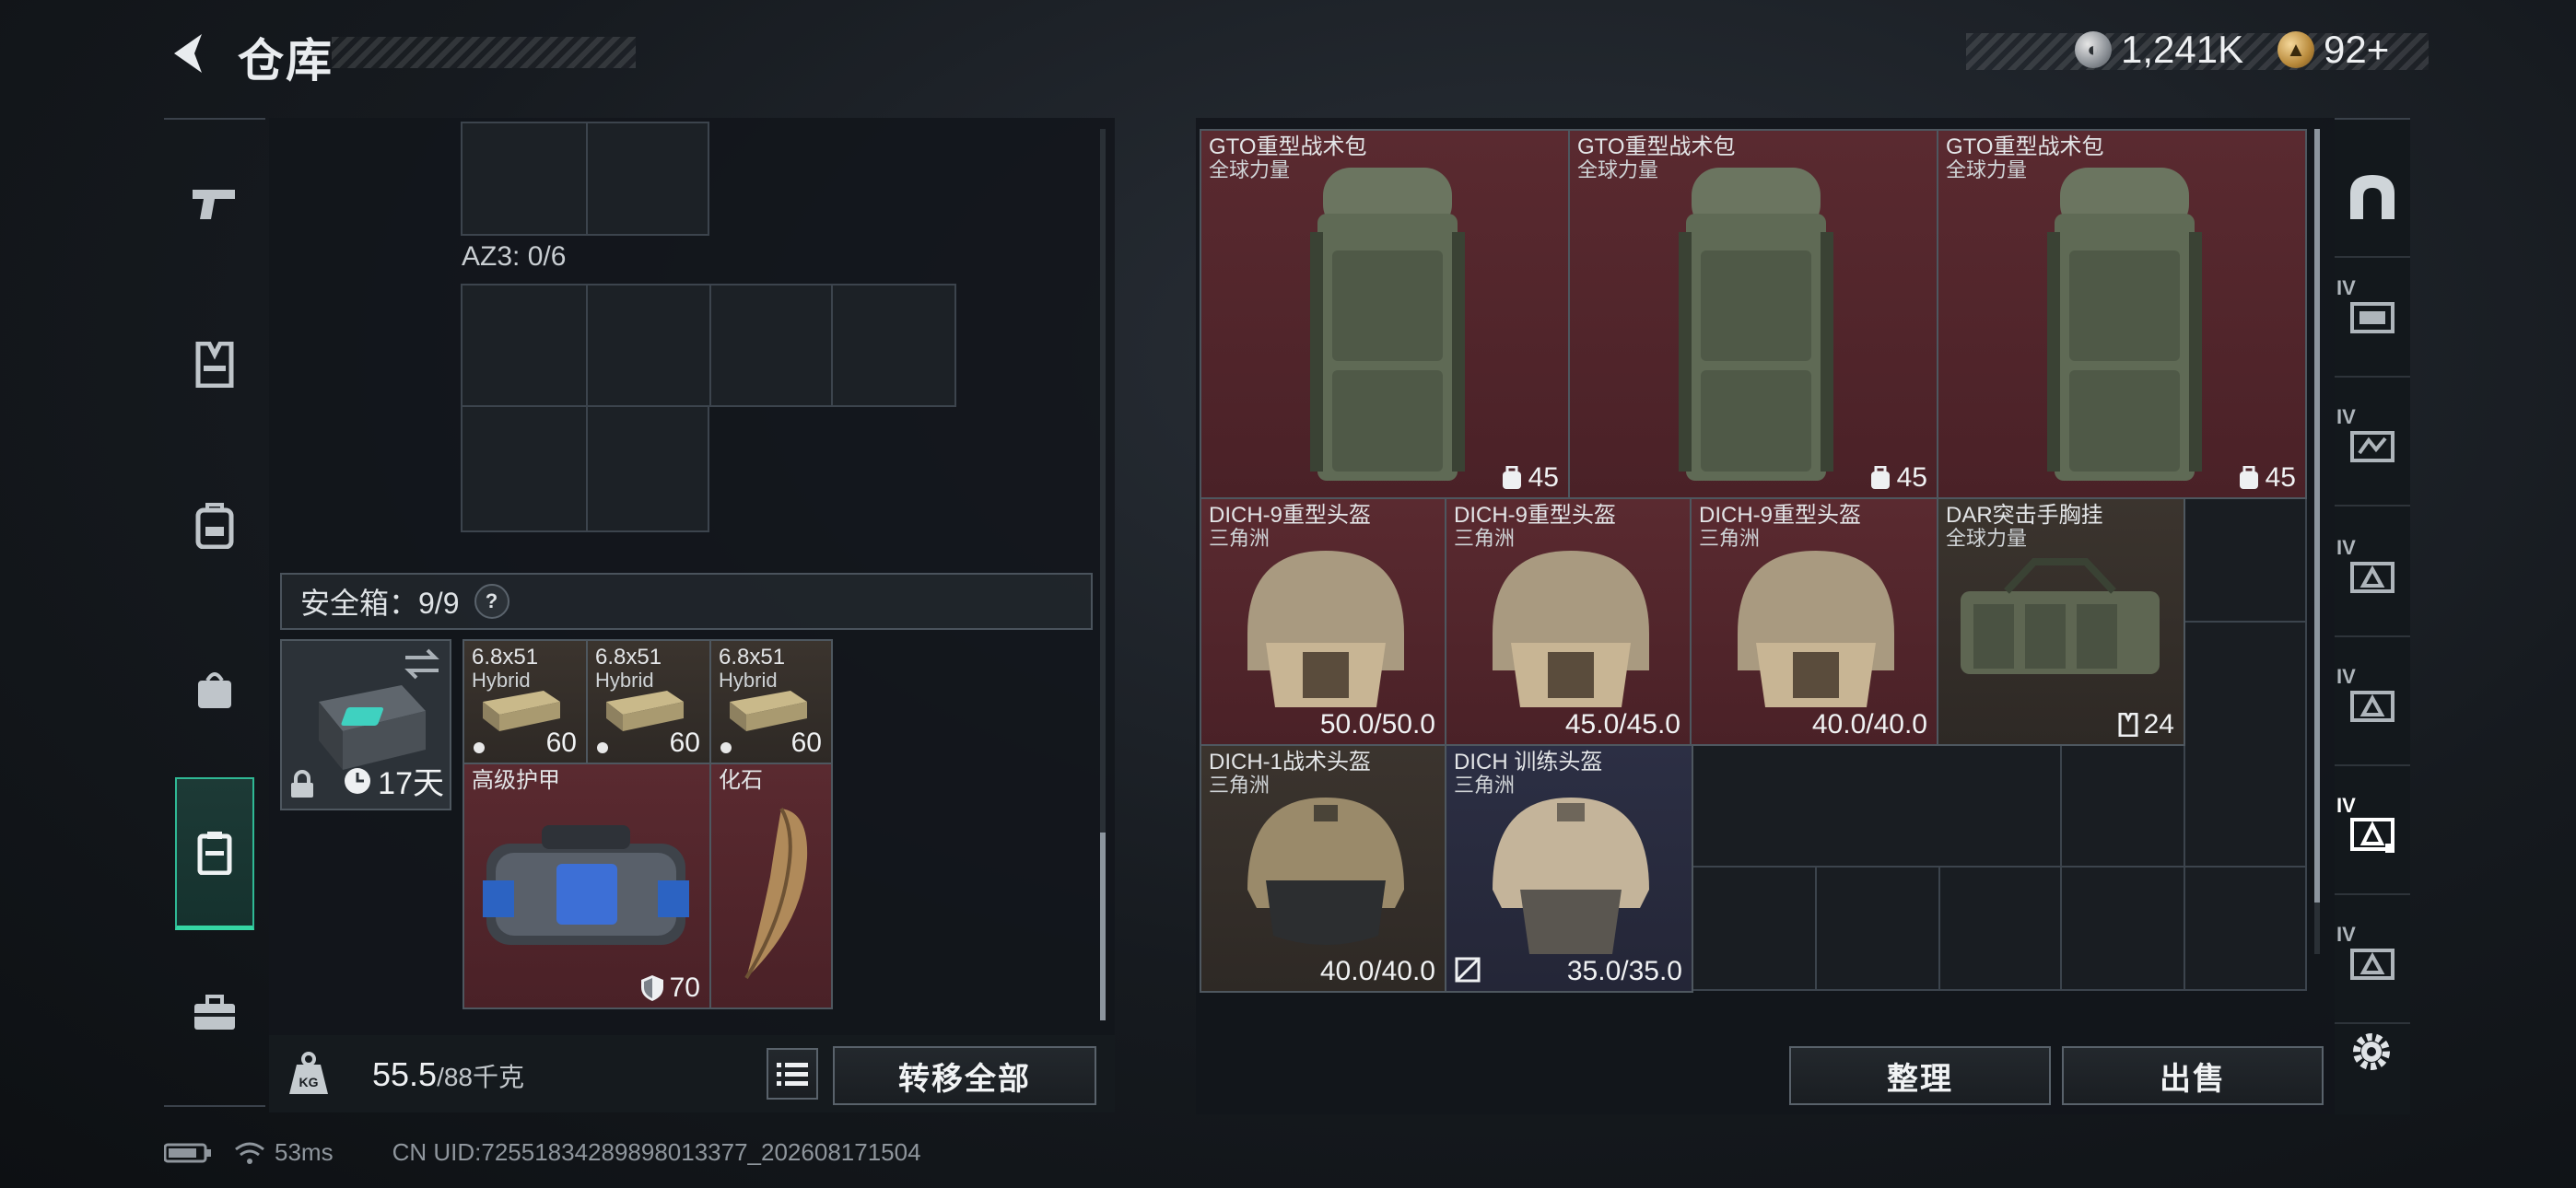 Image resolution: width=2576 pixels, height=1188 pixels. I want to click on helmet-item: DICH 训练头盔 三角洲 35.0/35.0, so click(1569, 869).